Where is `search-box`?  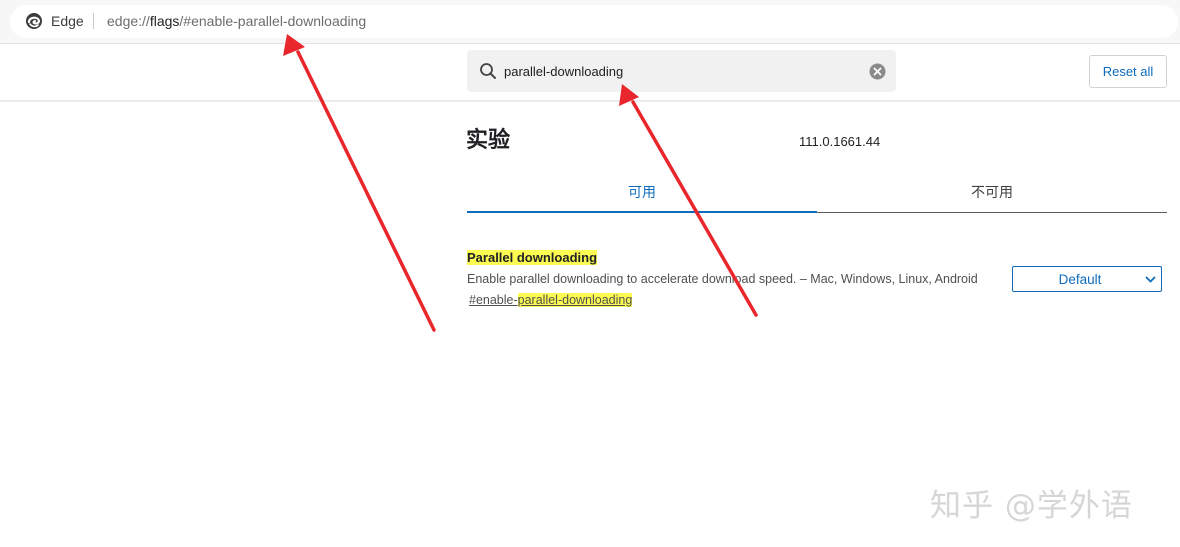 search-box is located at coordinates (681, 71).